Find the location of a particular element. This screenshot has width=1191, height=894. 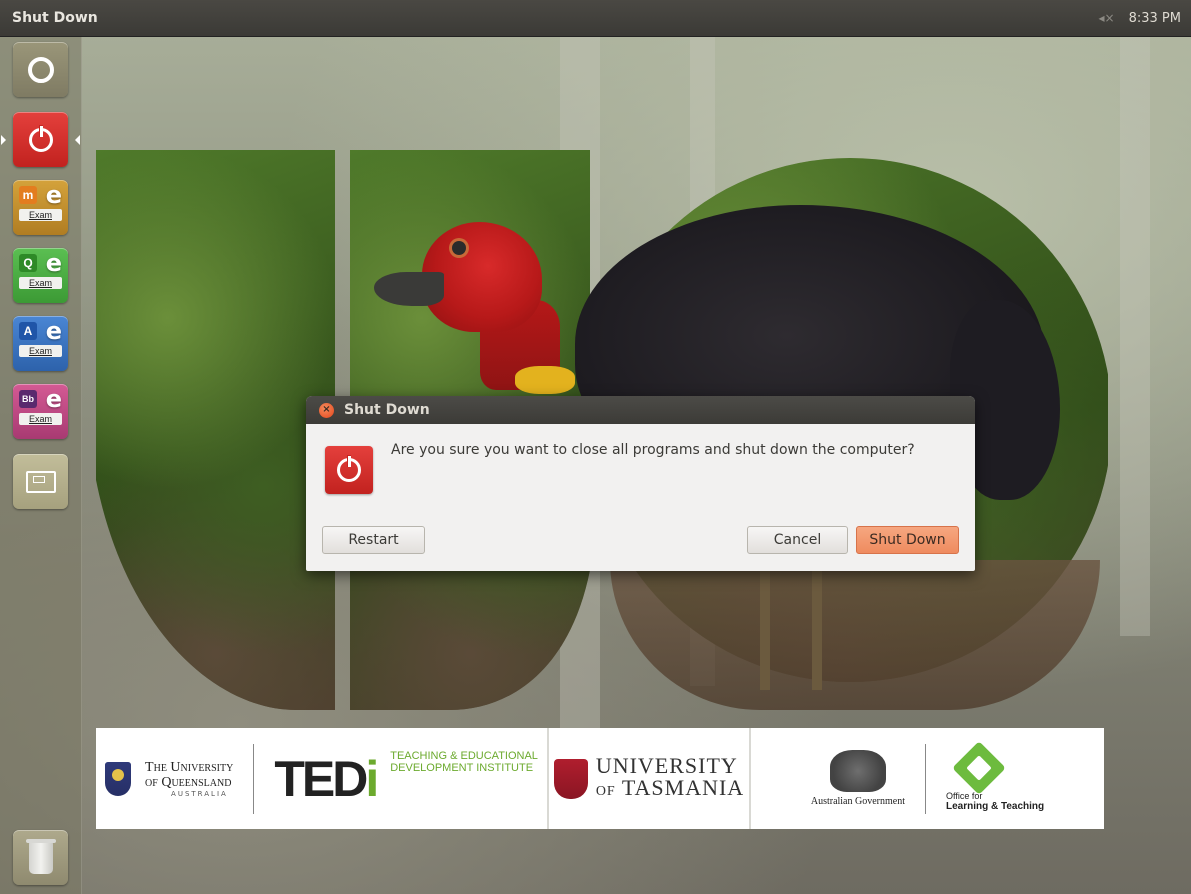

brush-turkey-wattle is located at coordinates (545, 380).